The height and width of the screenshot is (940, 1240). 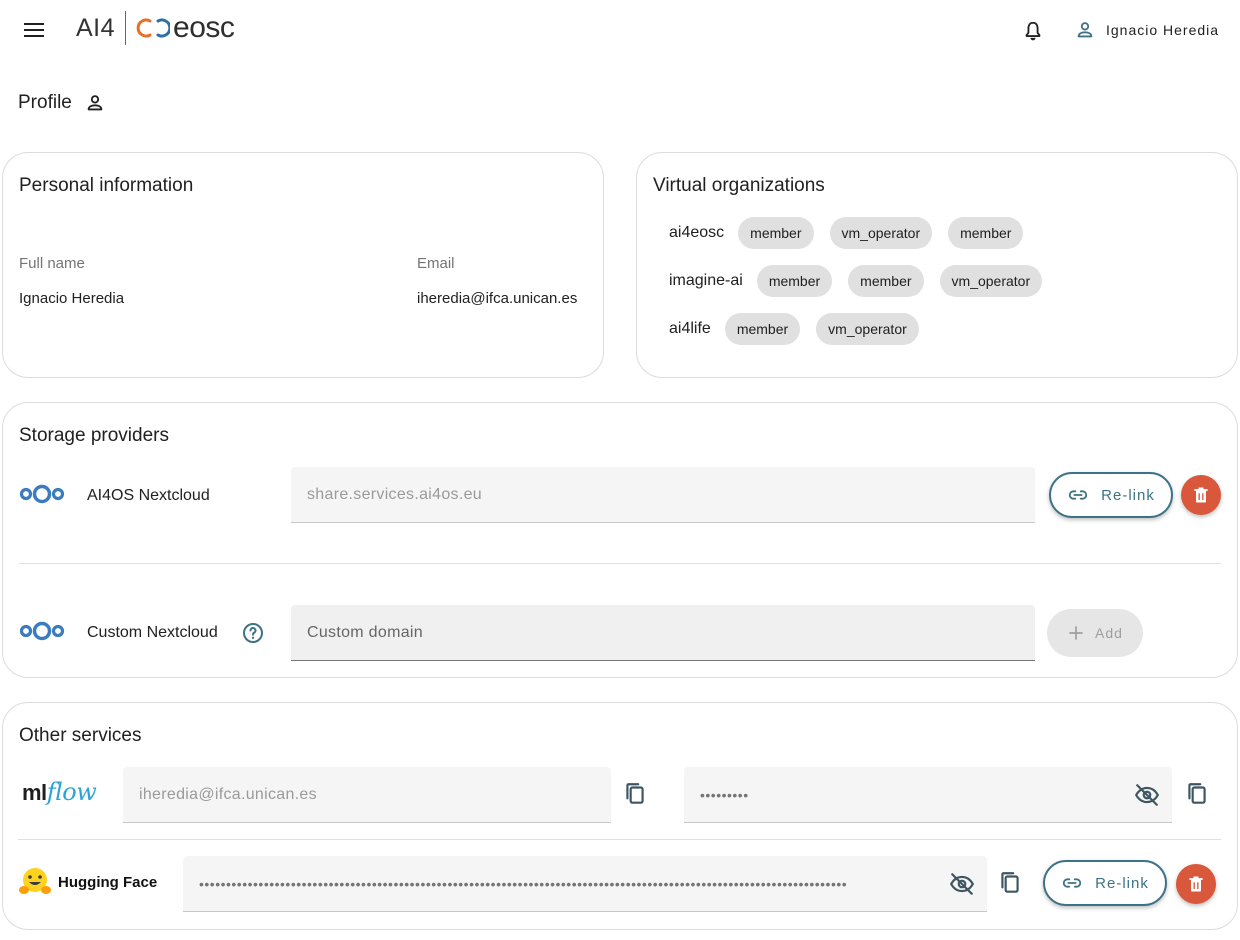 I want to click on storage-divider, so click(x=620, y=563).